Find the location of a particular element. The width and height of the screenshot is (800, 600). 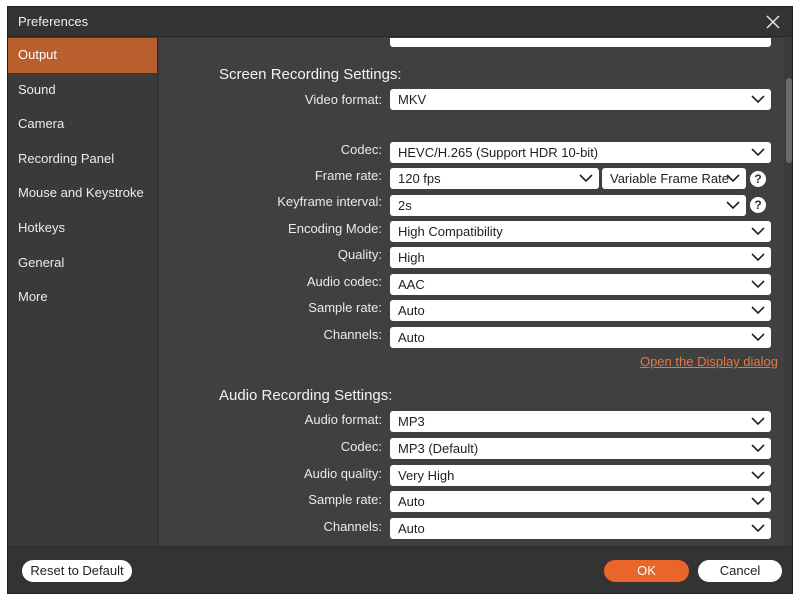

audio-format-label: Audio format: is located at coordinates (343, 419).